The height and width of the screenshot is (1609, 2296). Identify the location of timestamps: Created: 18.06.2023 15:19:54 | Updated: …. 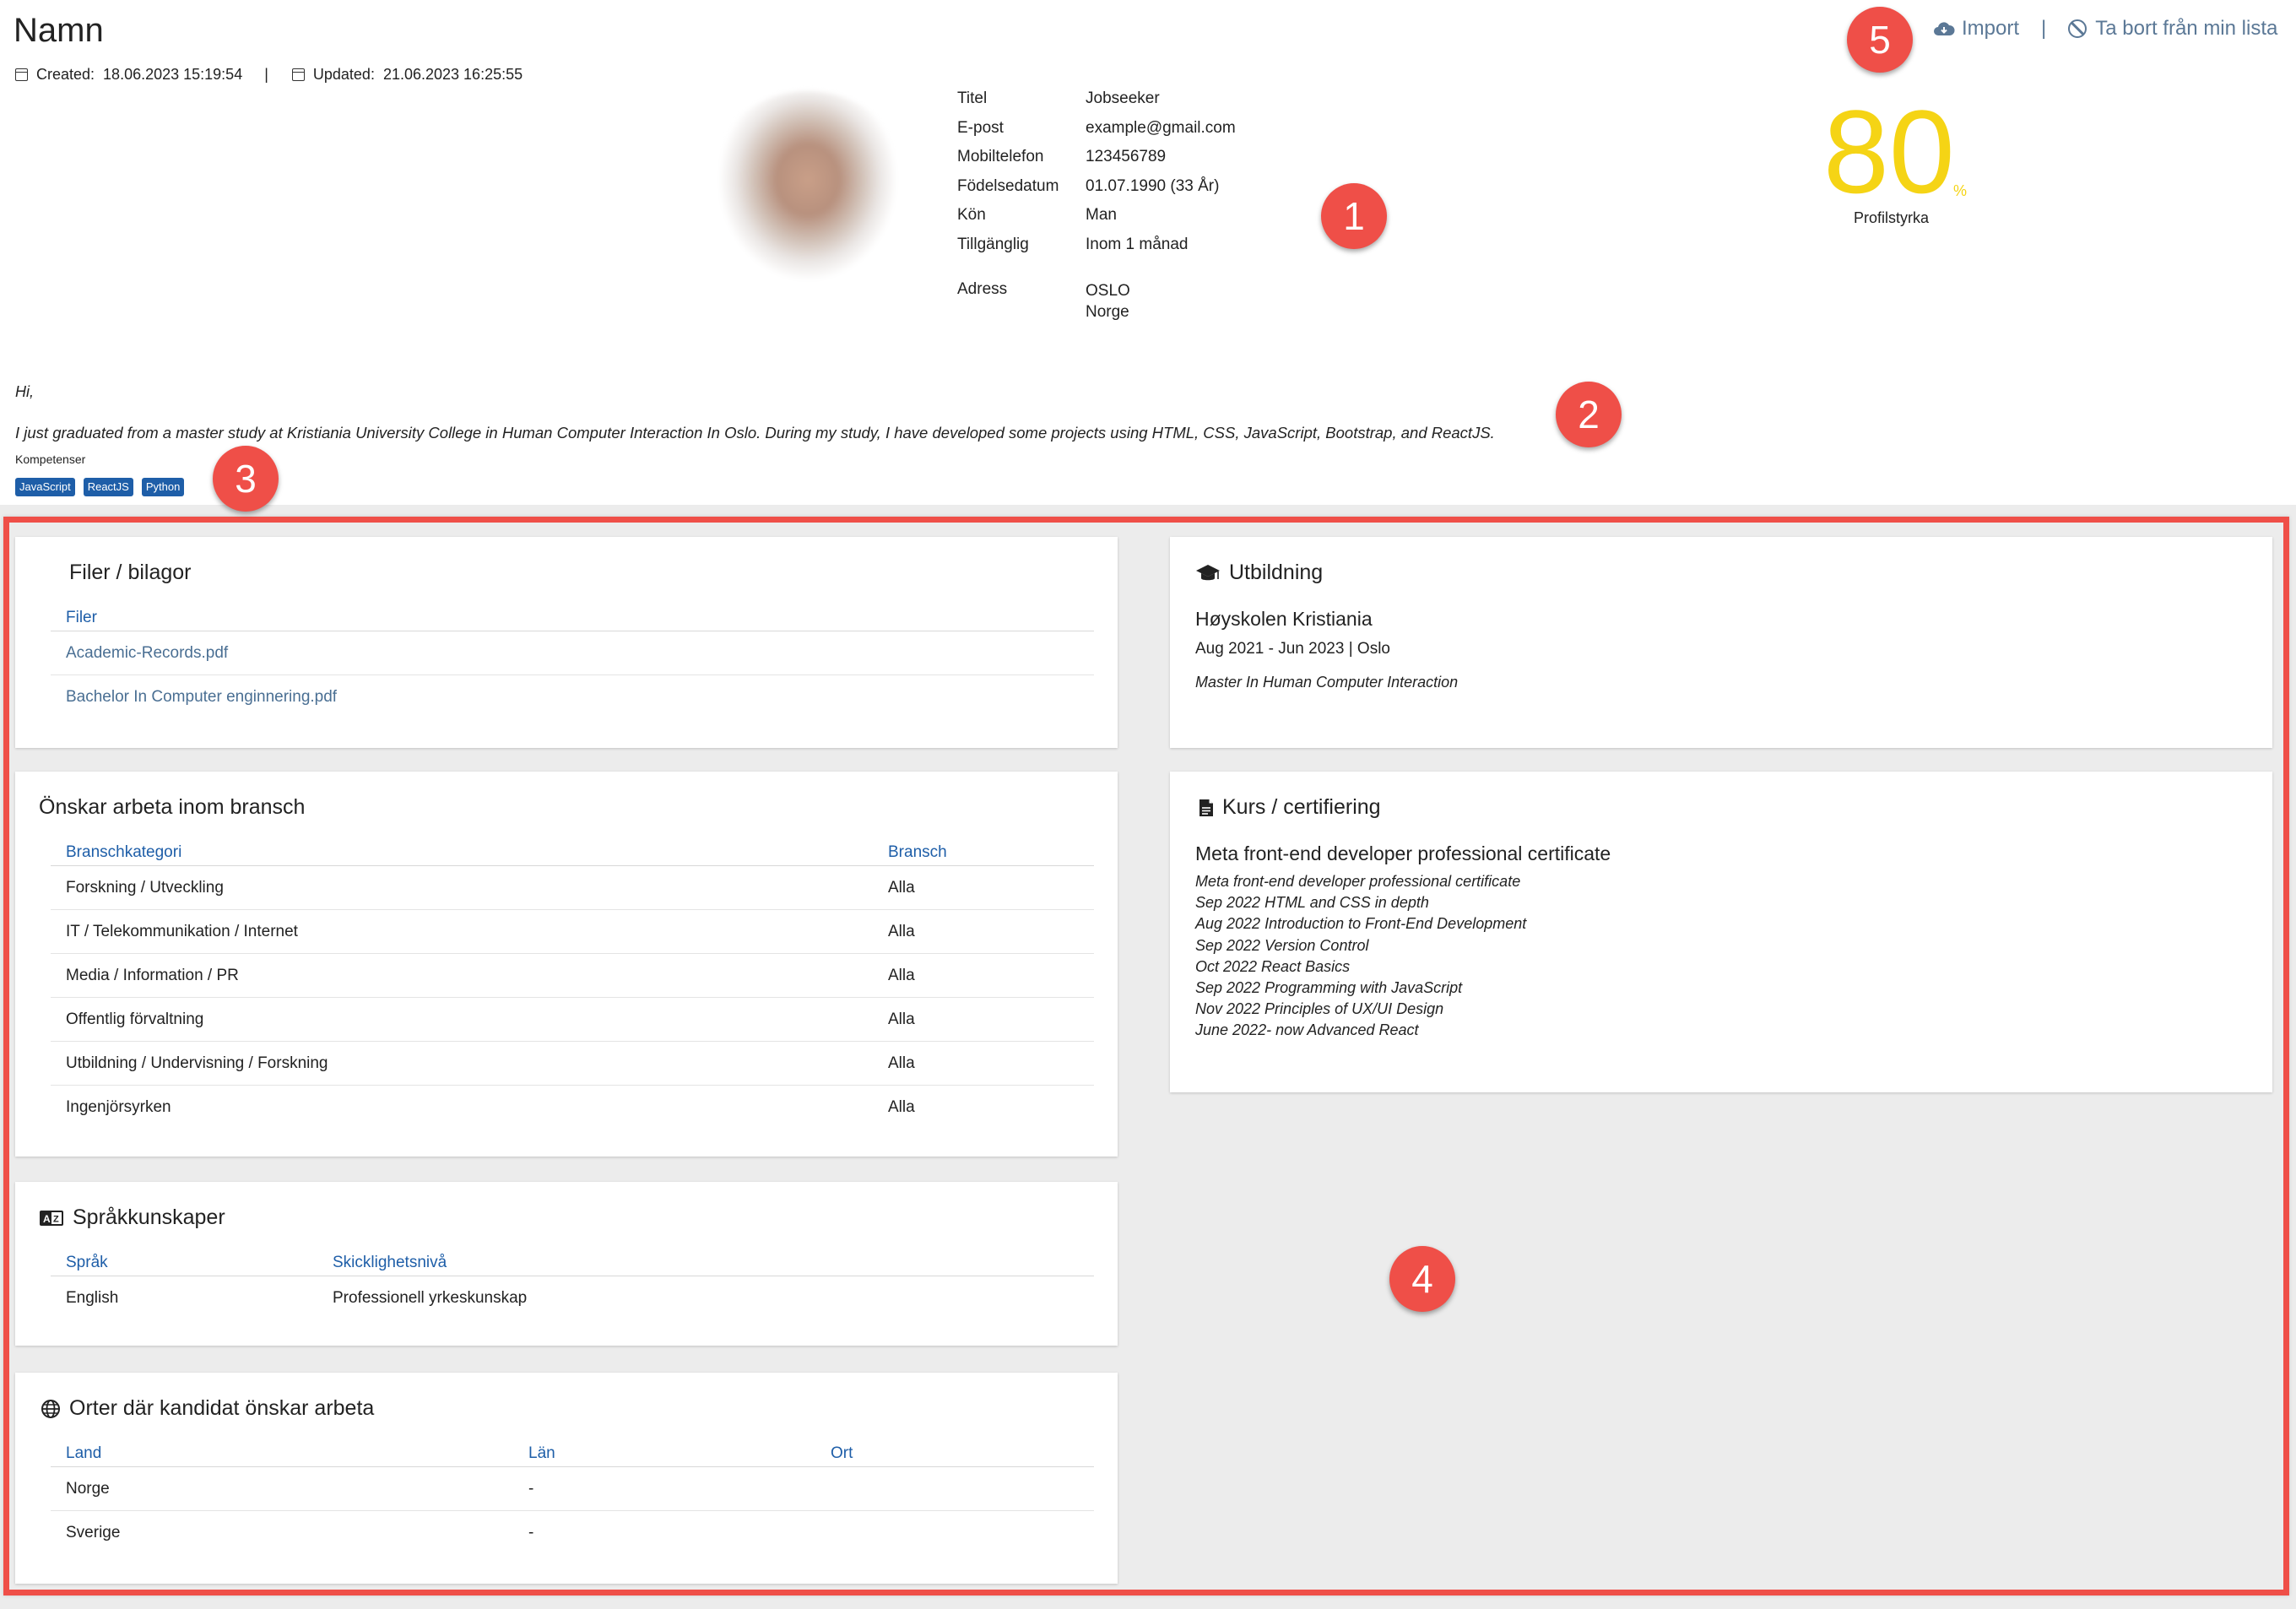
(269, 75).